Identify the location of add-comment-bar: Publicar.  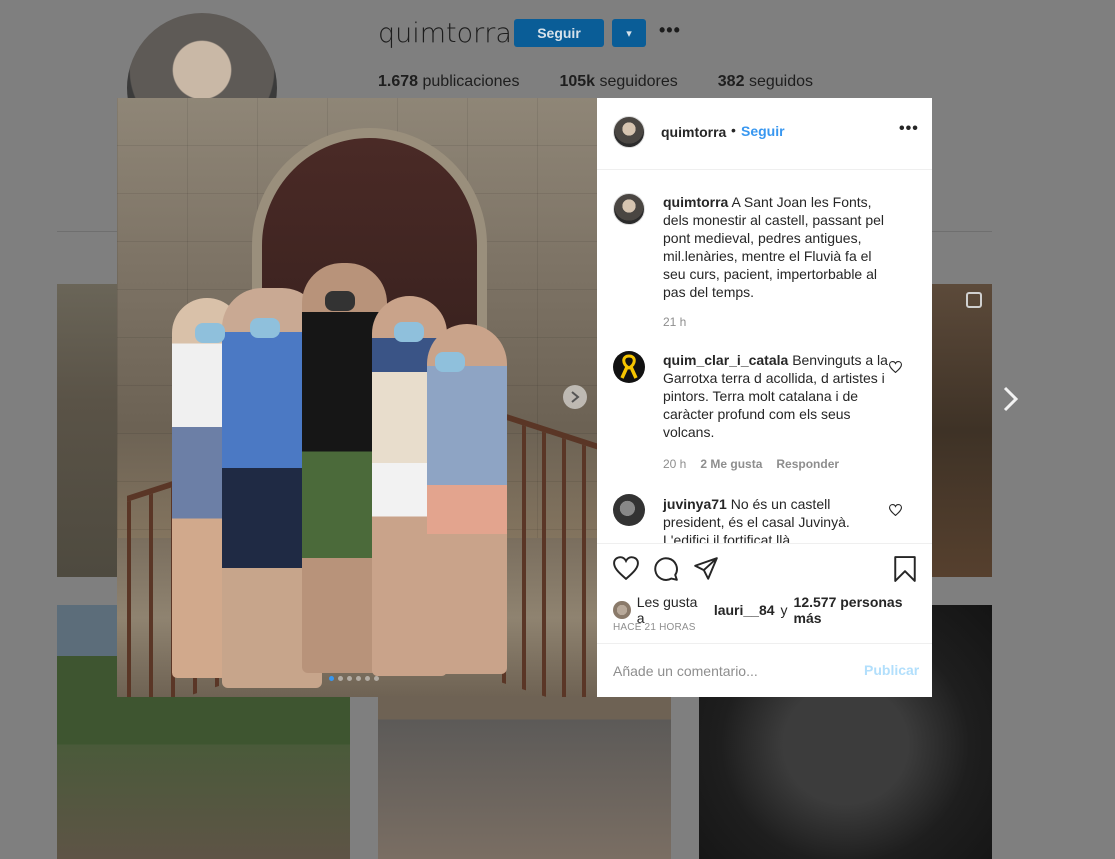
(764, 670).